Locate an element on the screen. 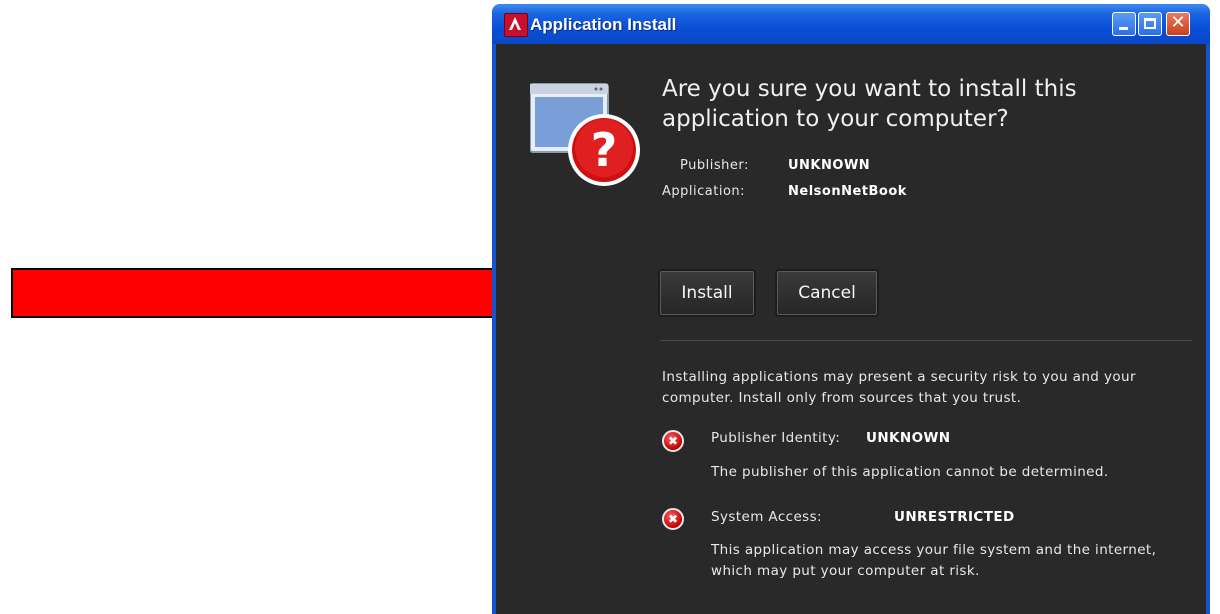 This screenshot has width=1220, height=614. close-icon: ✕ is located at coordinates (1178, 22).